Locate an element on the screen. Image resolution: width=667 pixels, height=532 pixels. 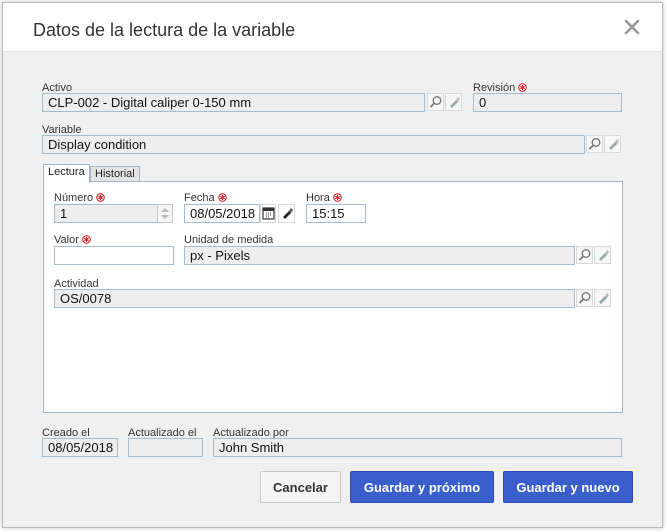
actividad-clear-button is located at coordinates (602, 298).